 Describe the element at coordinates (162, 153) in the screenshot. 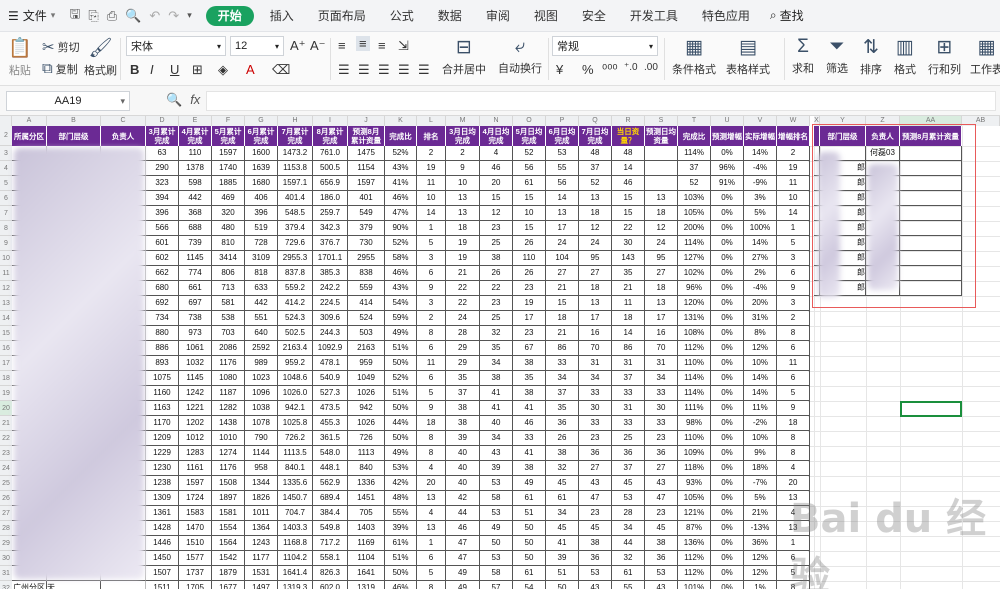

I see `table-cell: 63` at that location.